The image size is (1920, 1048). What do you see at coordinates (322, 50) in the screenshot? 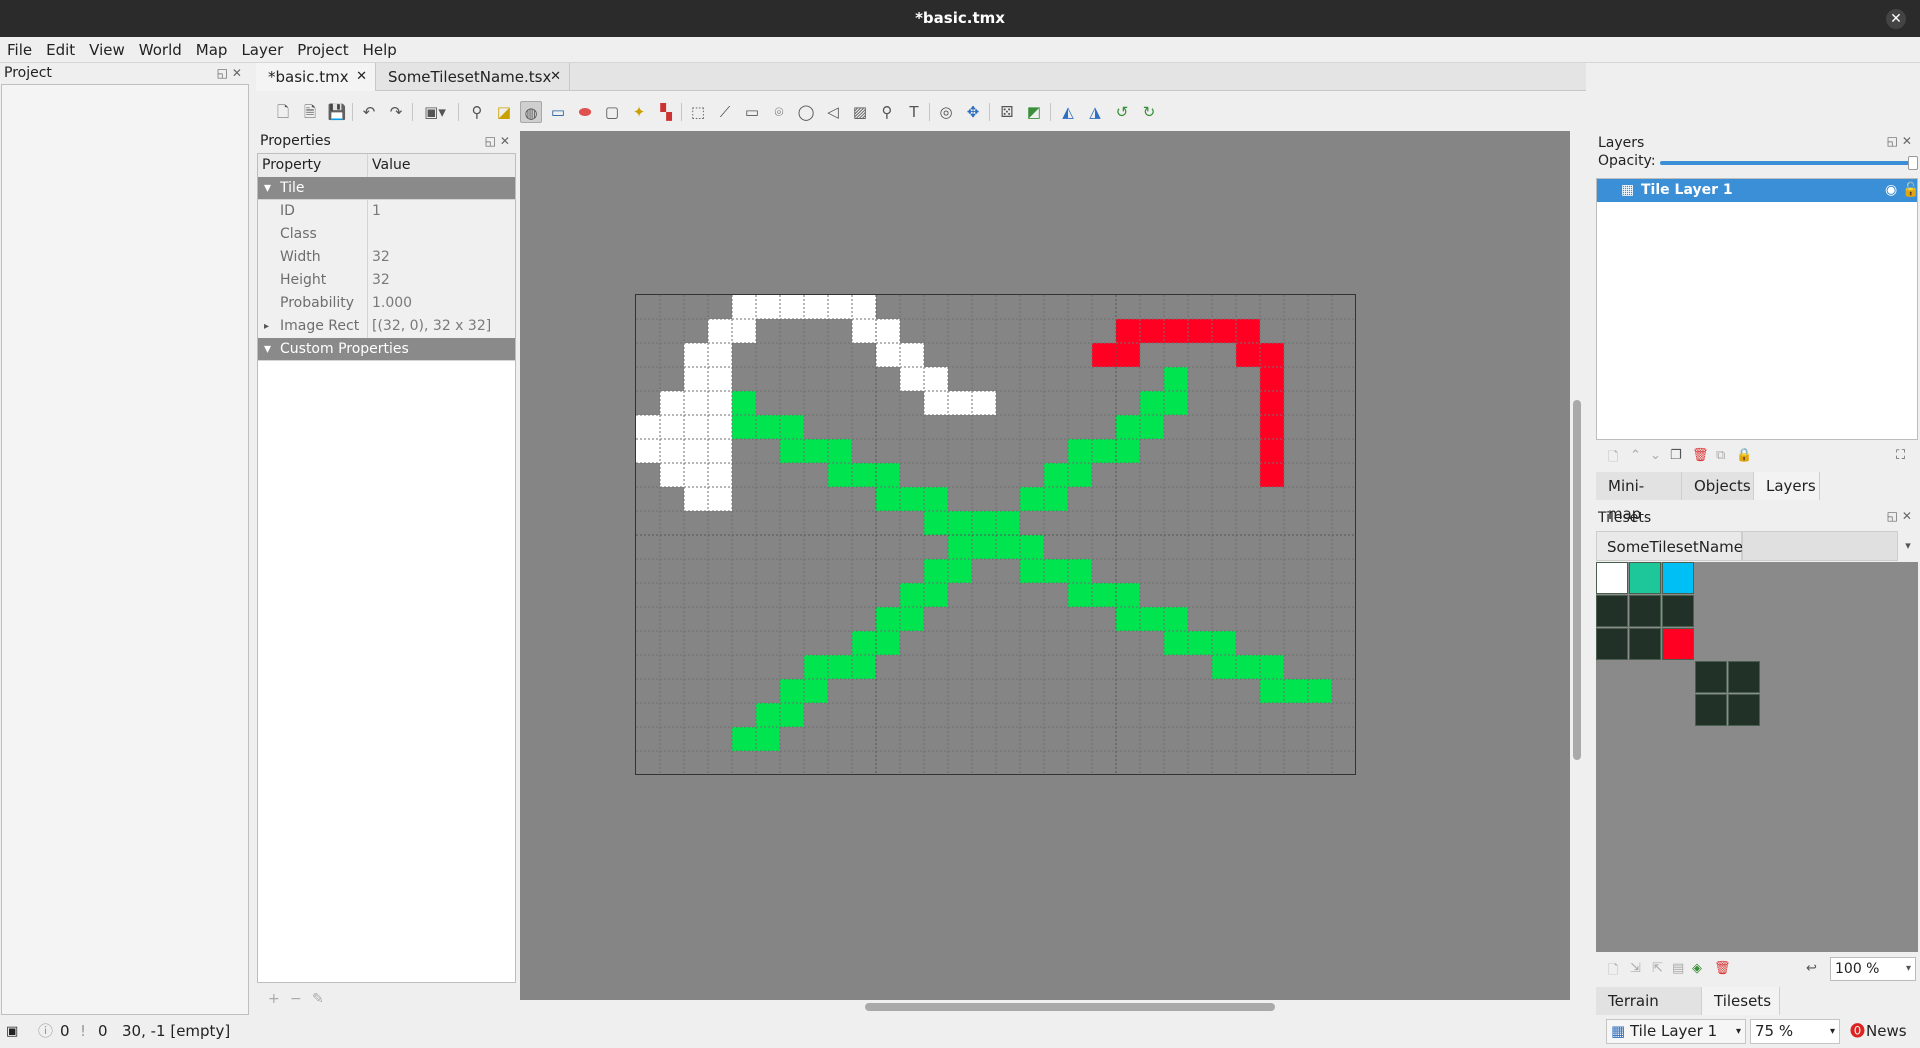
I see `menu-project: Project` at bounding box center [322, 50].